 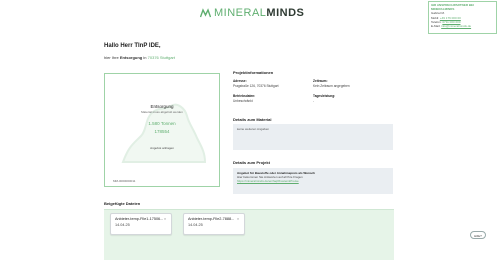 I want to click on file-card: Anbieter-temp-File1-17506... 14.04.25 ×, so click(x=141, y=224).